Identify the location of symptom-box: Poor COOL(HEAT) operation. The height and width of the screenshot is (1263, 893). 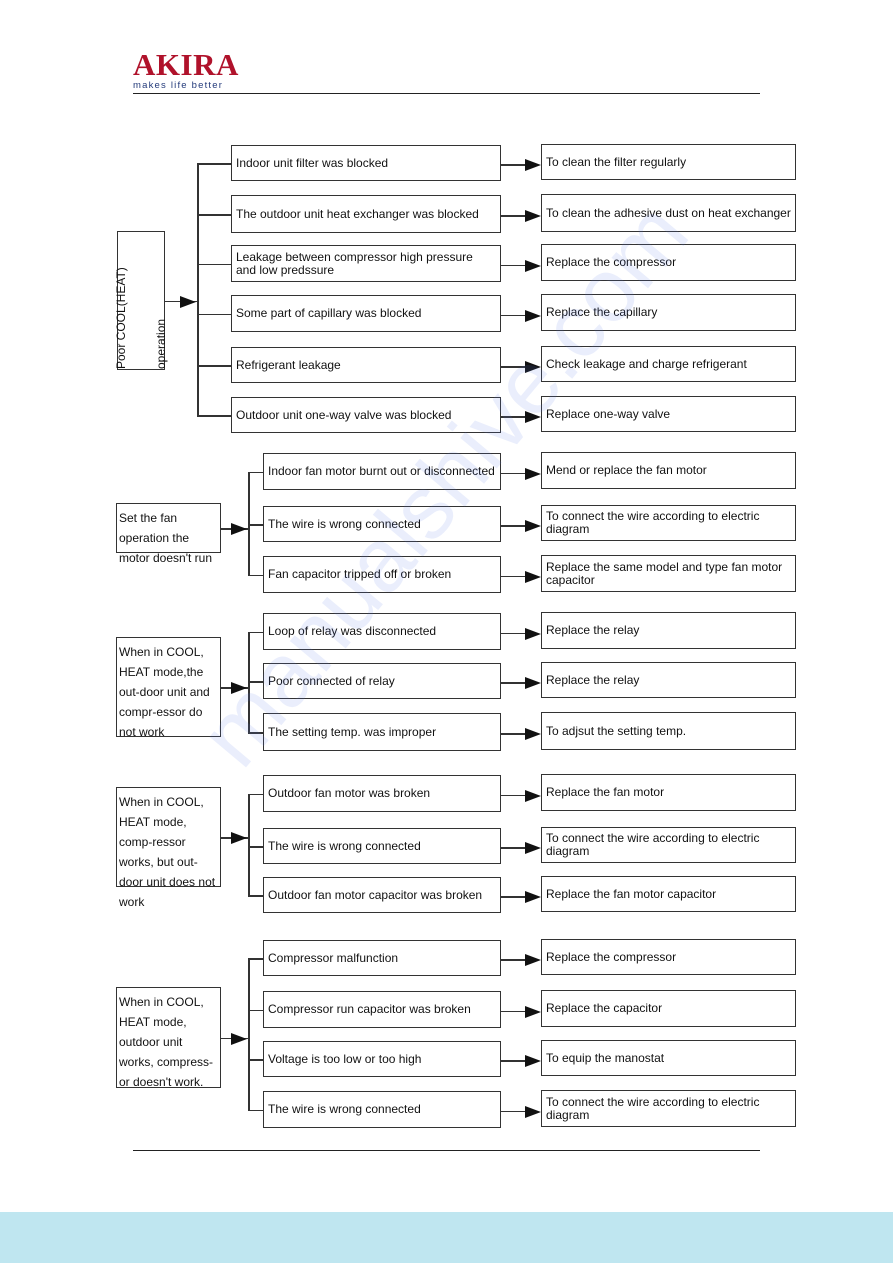
(141, 300).